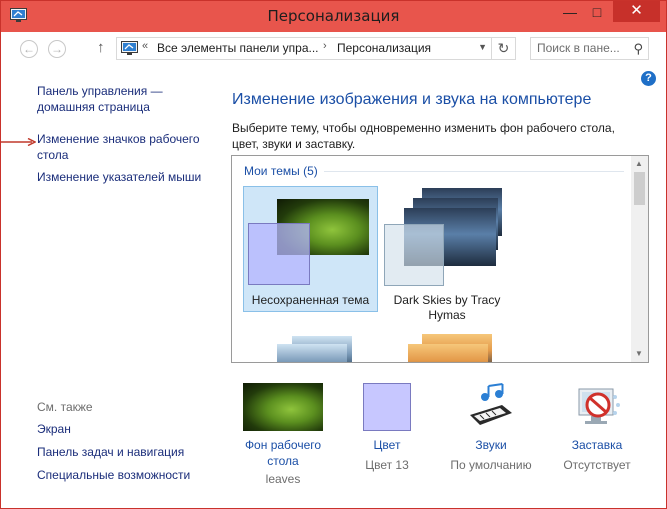 This screenshot has height=509, width=667. I want to click on color-item: Цвет Цвет 13, so click(387, 428).